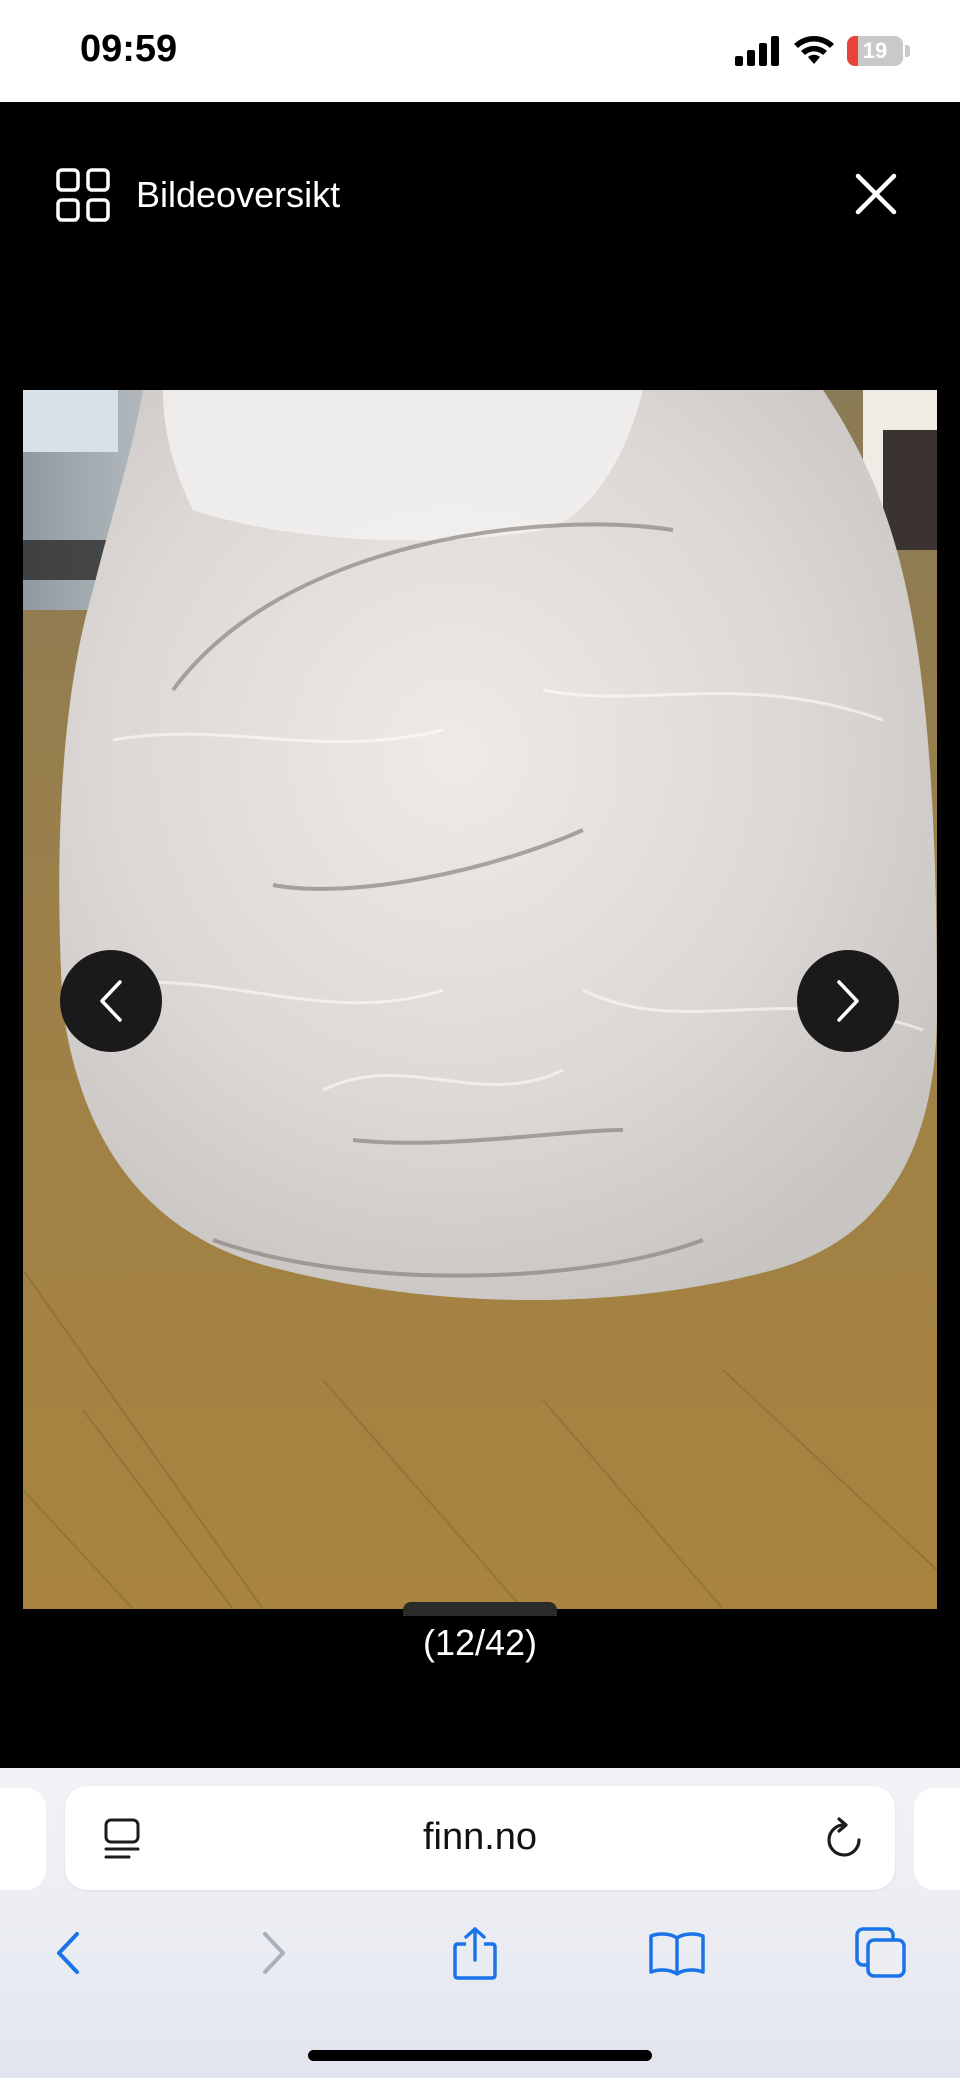  I want to click on chevron-right-icon, so click(848, 1001).